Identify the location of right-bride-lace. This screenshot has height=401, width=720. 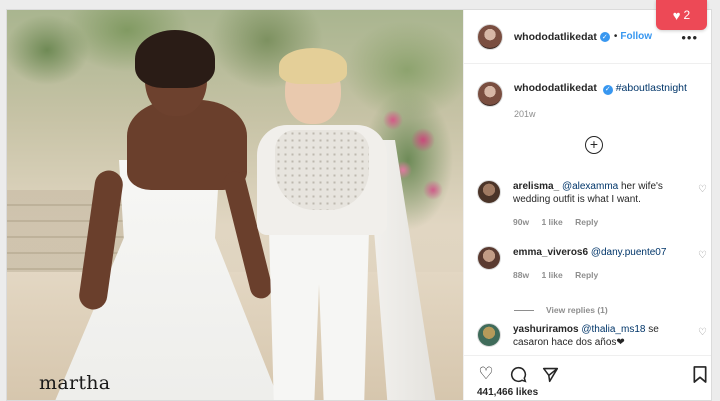
(322, 170).